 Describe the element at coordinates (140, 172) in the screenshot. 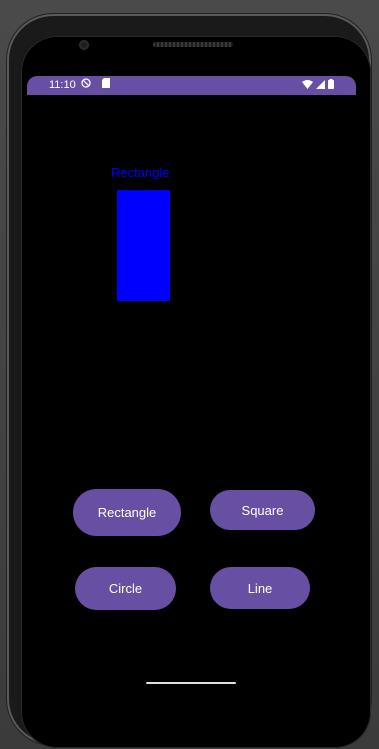

I see `shape-label: Rectangle` at that location.